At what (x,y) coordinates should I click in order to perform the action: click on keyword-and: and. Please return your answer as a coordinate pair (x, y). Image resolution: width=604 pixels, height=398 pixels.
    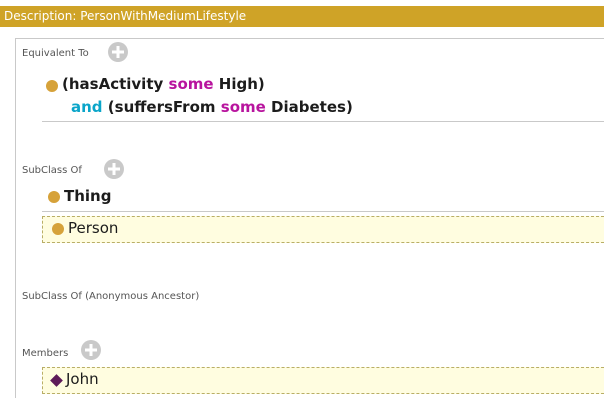
    Looking at the image, I should click on (87, 107).